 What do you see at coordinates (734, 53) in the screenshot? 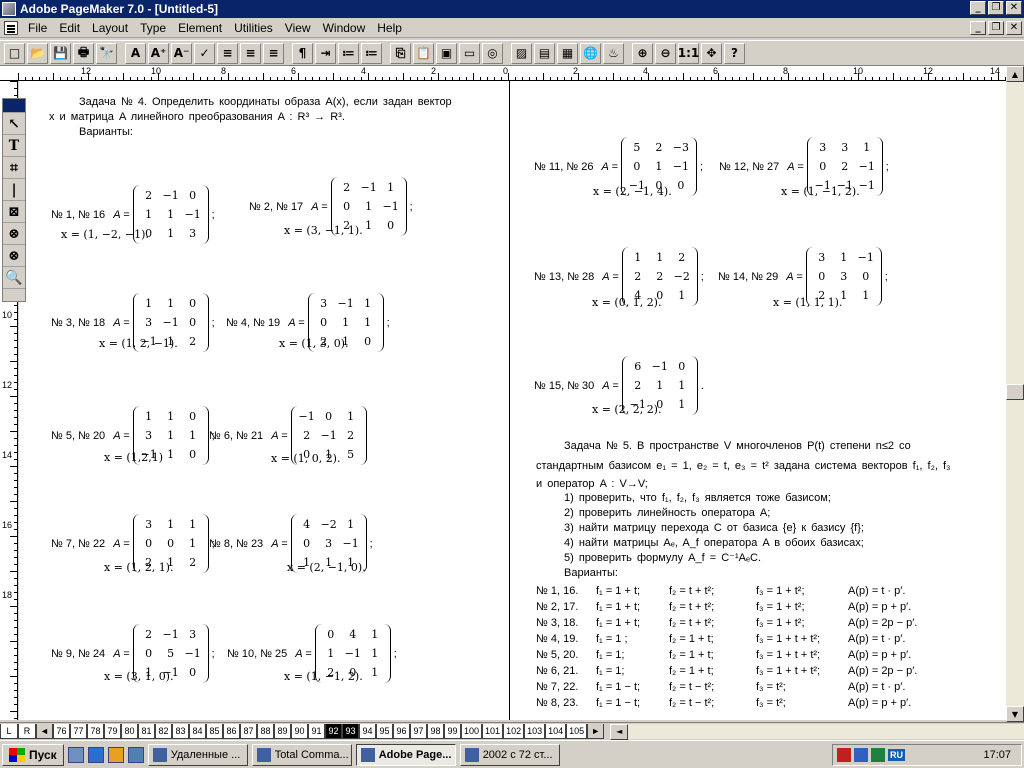
I see `help-icon: ?` at bounding box center [734, 53].